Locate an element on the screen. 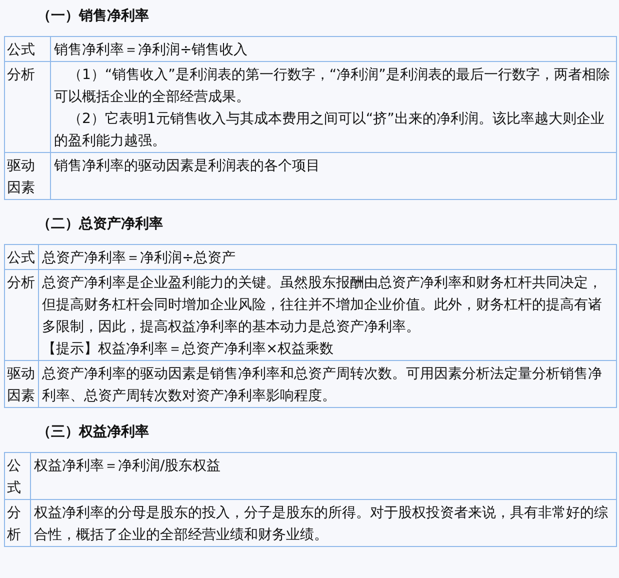 This screenshot has height=578, width=619. cell-text: （2）它表明1元销售收入与其成本费用之间可以“挤”出来的净利润。该比率越大则企业的盈利能力越强。 is located at coordinates (330, 130).